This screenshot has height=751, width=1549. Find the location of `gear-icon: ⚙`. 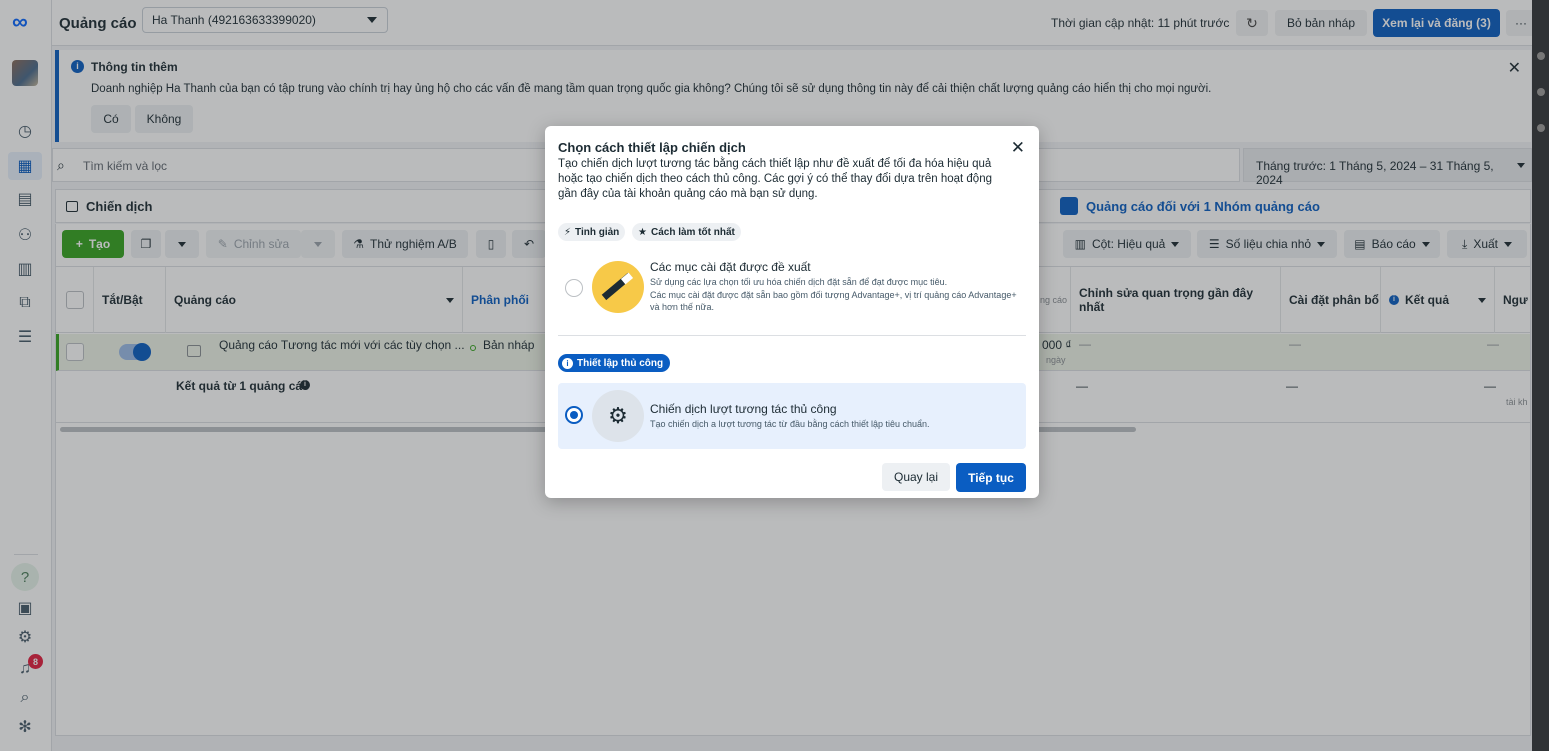

gear-icon: ⚙ is located at coordinates (618, 416).